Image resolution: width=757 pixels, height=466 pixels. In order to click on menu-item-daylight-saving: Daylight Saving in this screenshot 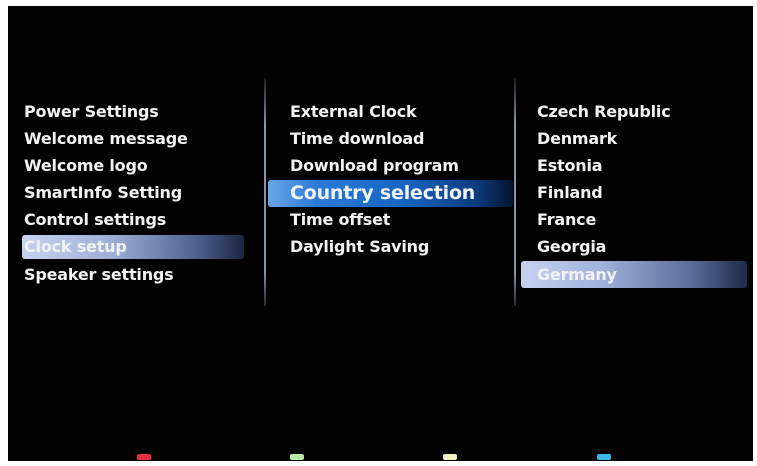, I will do `click(359, 247)`.